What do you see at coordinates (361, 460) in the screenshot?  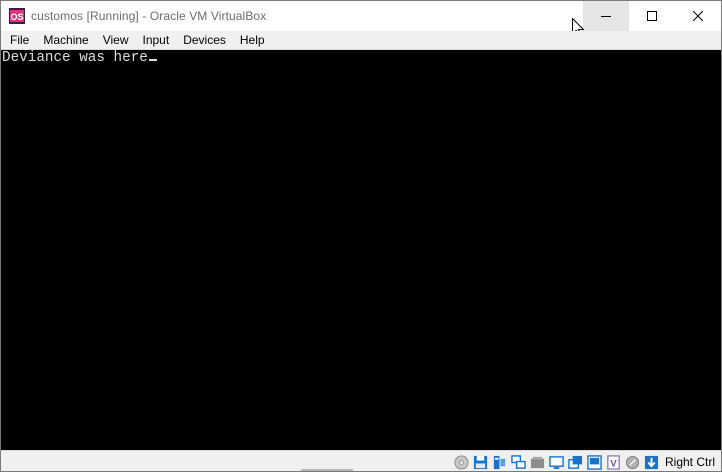 I see `status-bar: V Right Ctrl` at bounding box center [361, 460].